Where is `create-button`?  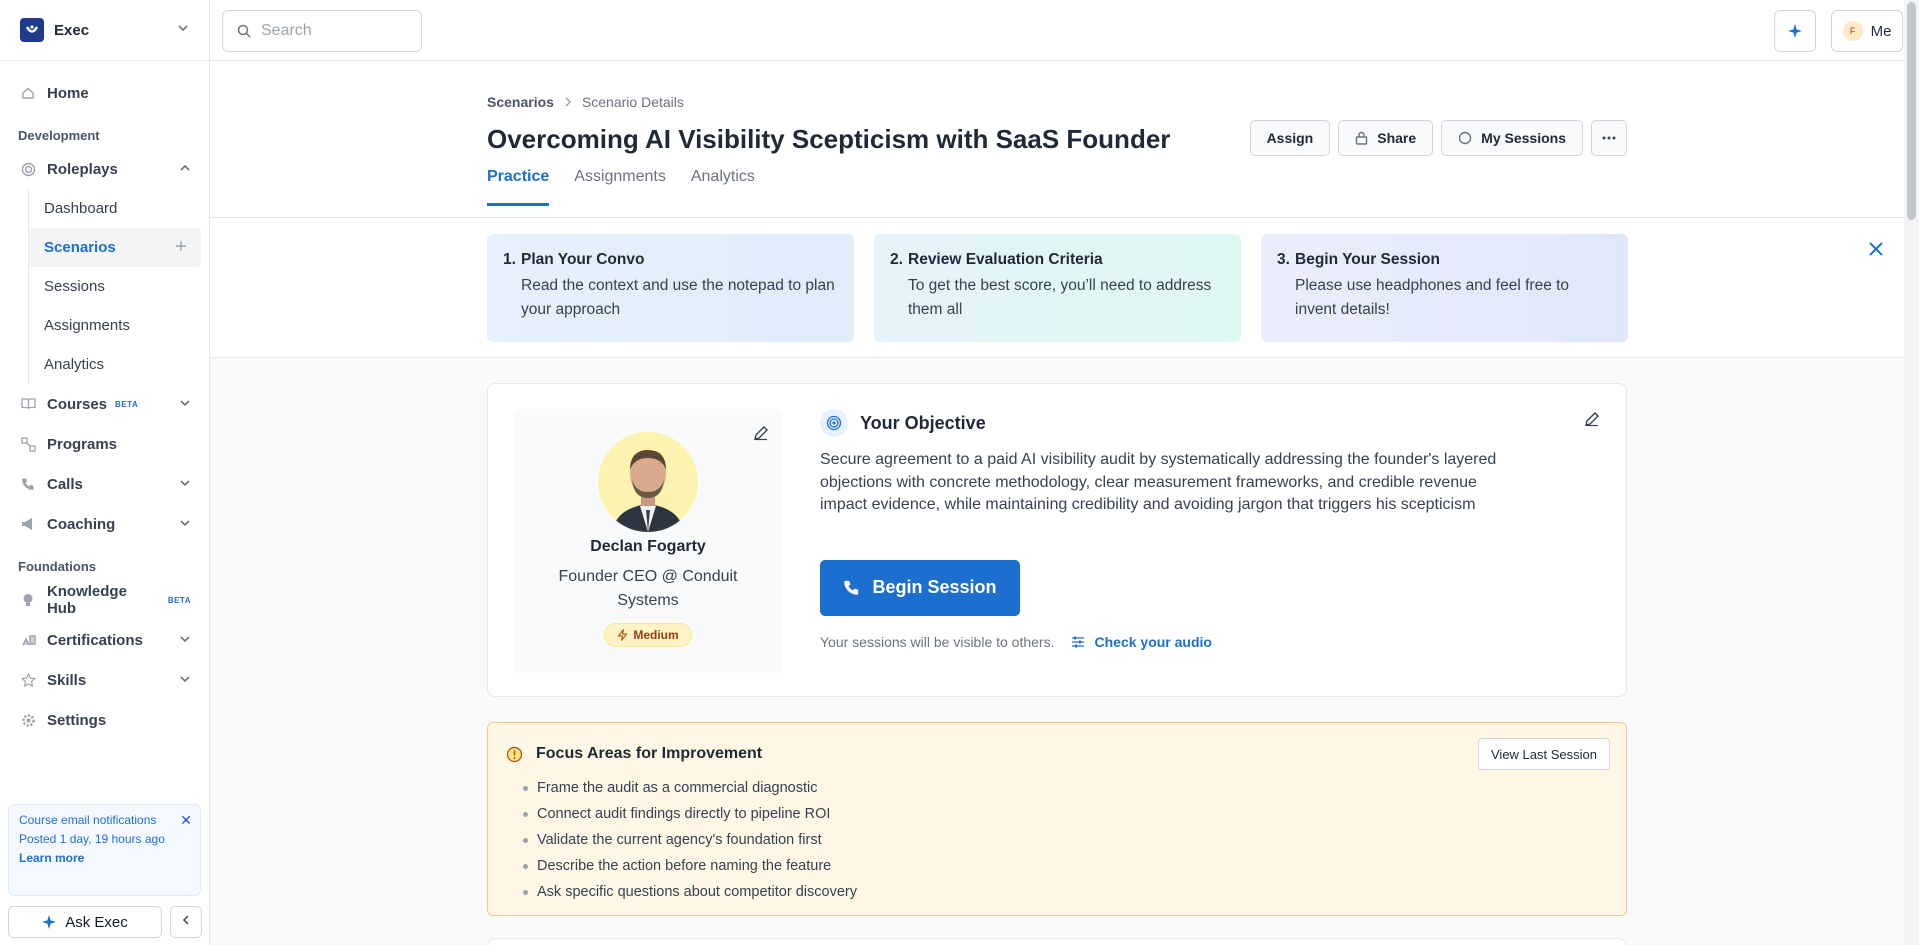 create-button is located at coordinates (1795, 31).